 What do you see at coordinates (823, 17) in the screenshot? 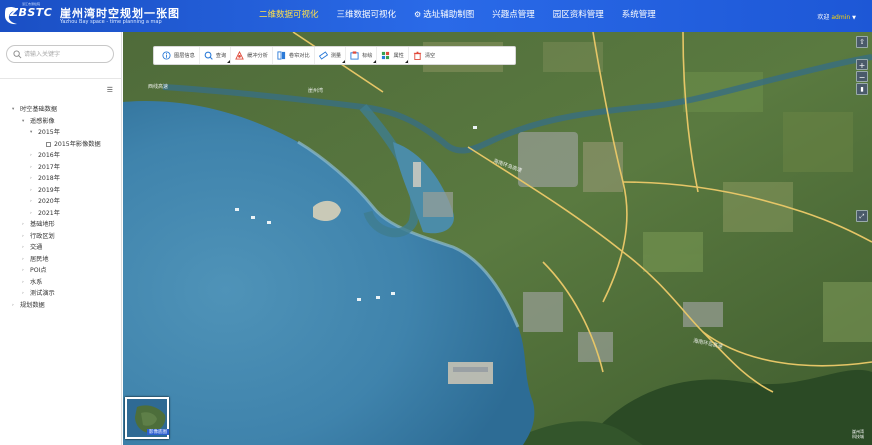
I see `welcome-text: 欢迎` at bounding box center [823, 17].